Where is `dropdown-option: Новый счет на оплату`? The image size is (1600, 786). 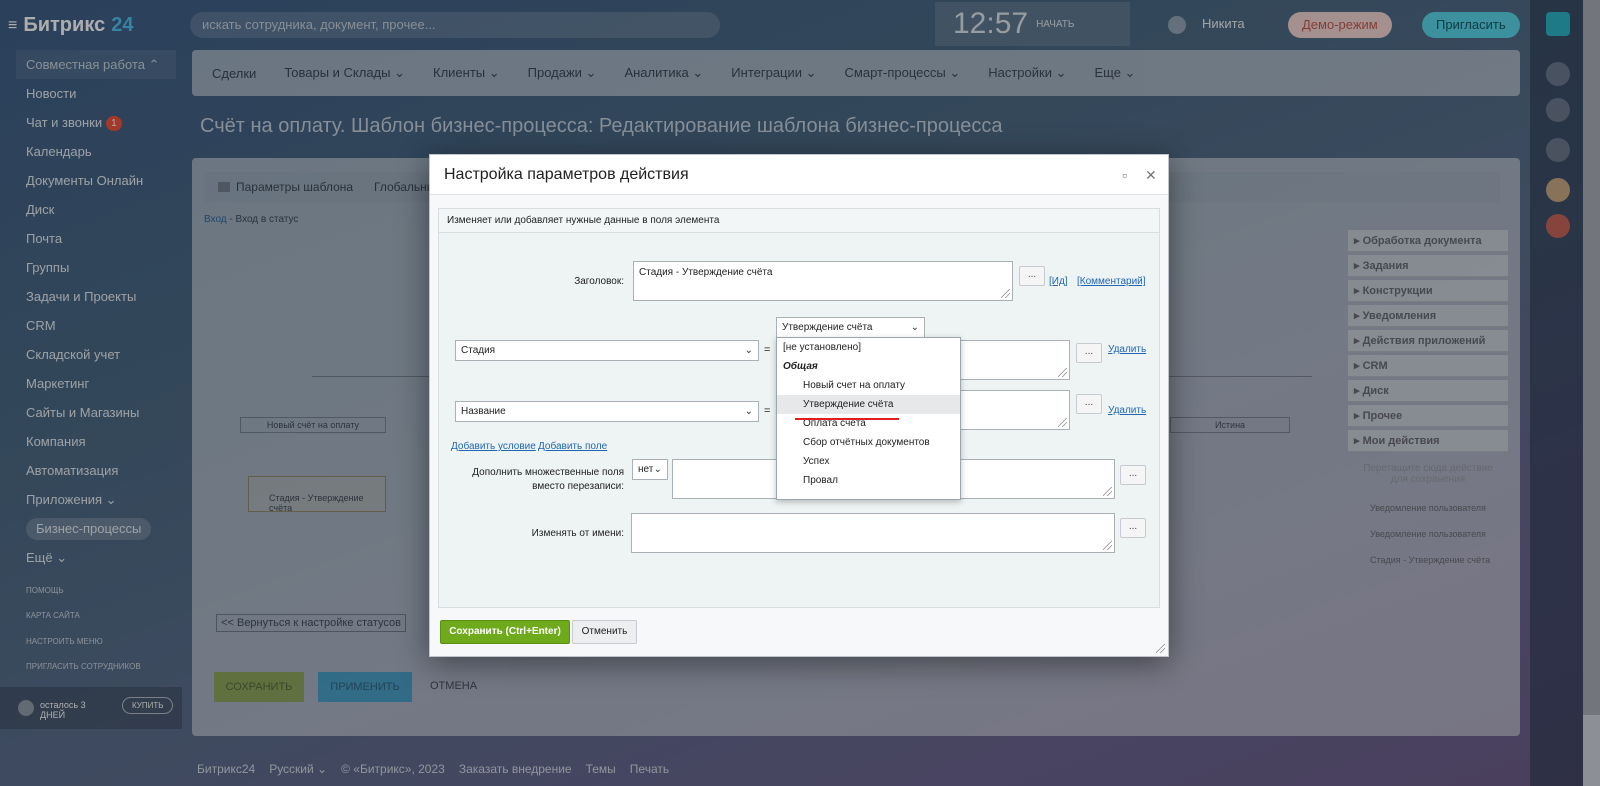 dropdown-option: Новый счет на оплату is located at coordinates (868, 385).